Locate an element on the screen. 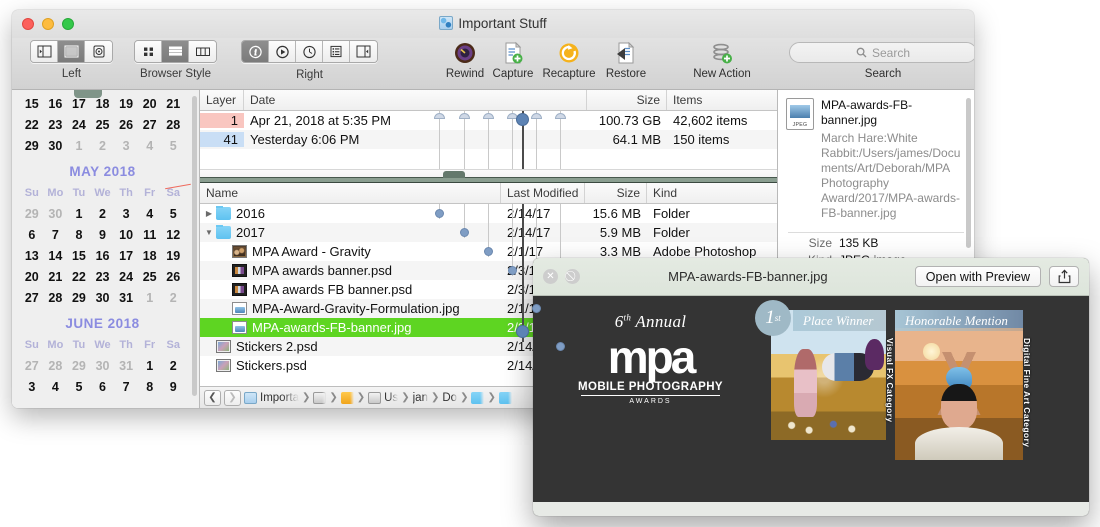 This screenshot has height=527, width=1100. calendar-day: 18 is located at coordinates (150, 256).